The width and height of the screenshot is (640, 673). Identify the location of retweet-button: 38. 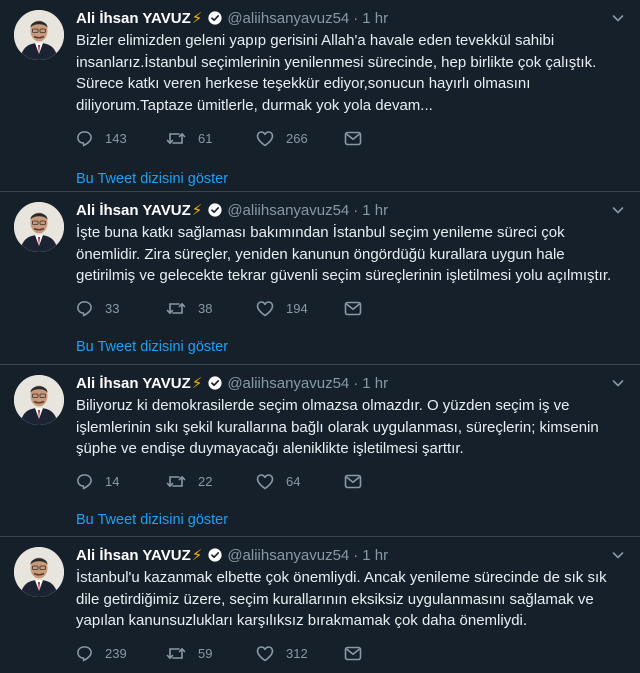
(211, 308).